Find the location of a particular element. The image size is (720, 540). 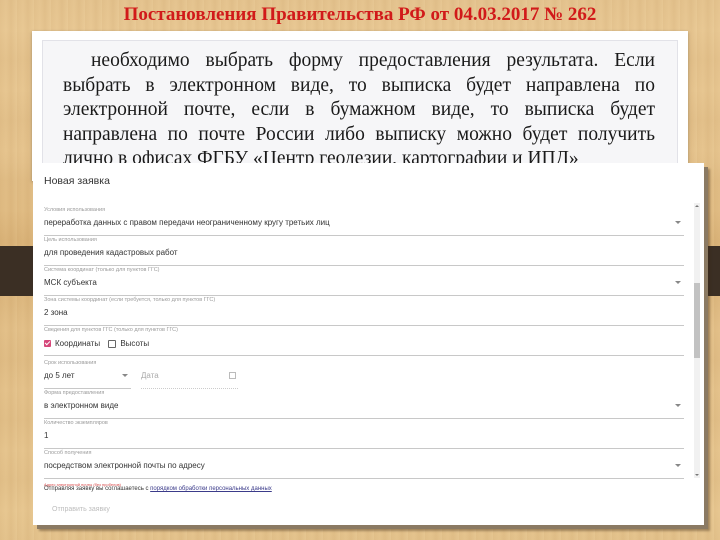

field-value: для проведения кадастровых работ is located at coordinates (111, 252).